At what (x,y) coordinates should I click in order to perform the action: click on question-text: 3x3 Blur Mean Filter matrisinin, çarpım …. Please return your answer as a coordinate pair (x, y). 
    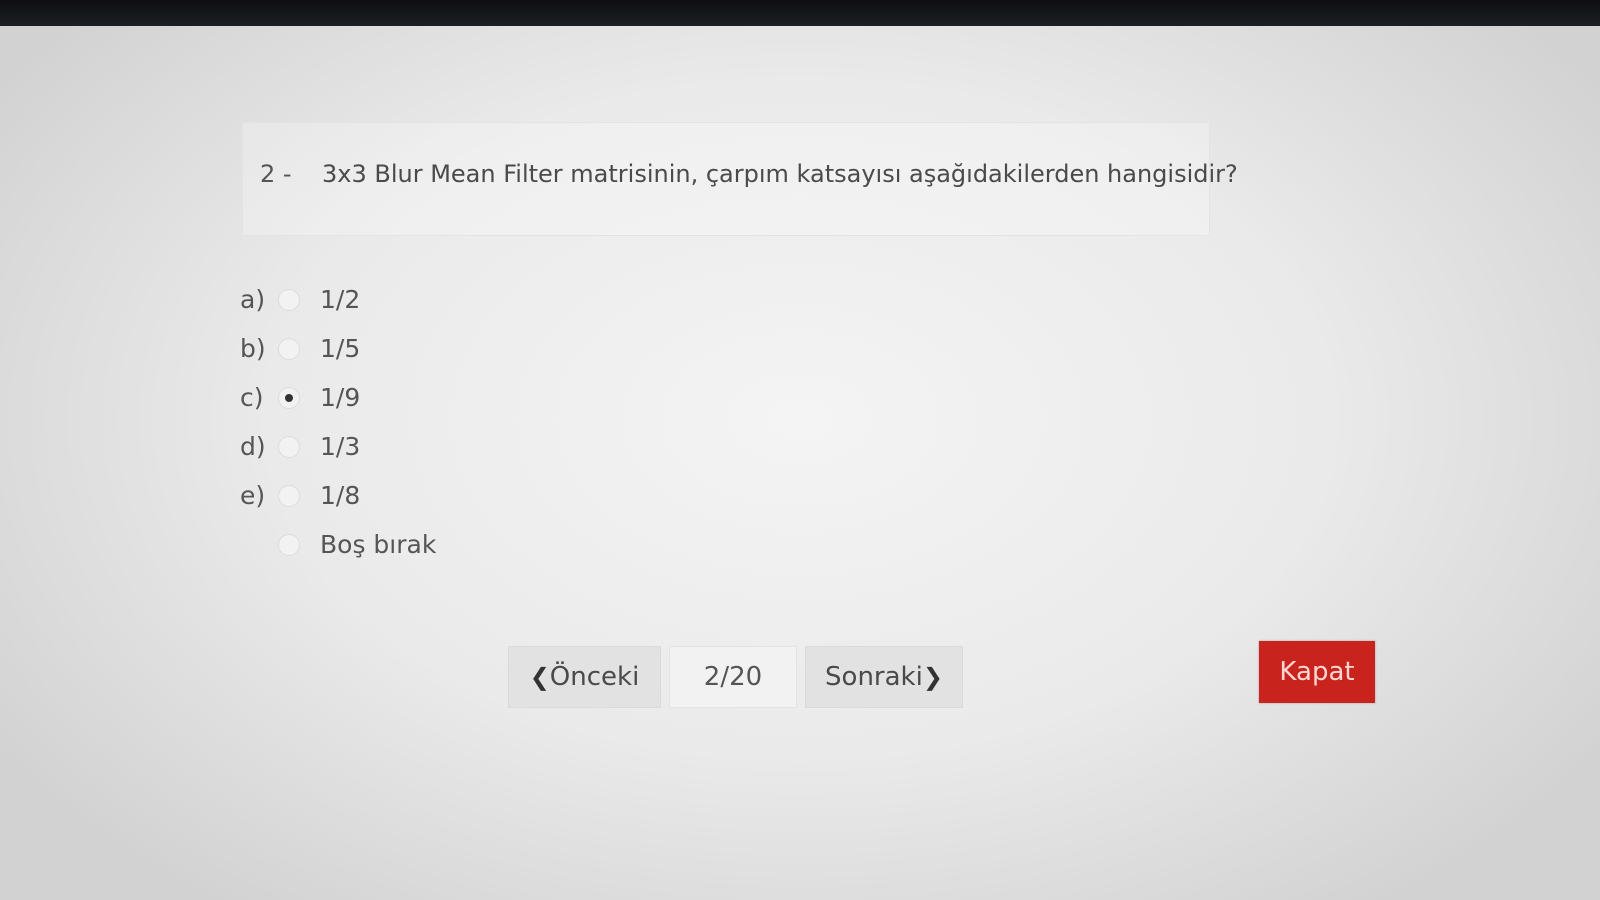
    Looking at the image, I should click on (780, 174).